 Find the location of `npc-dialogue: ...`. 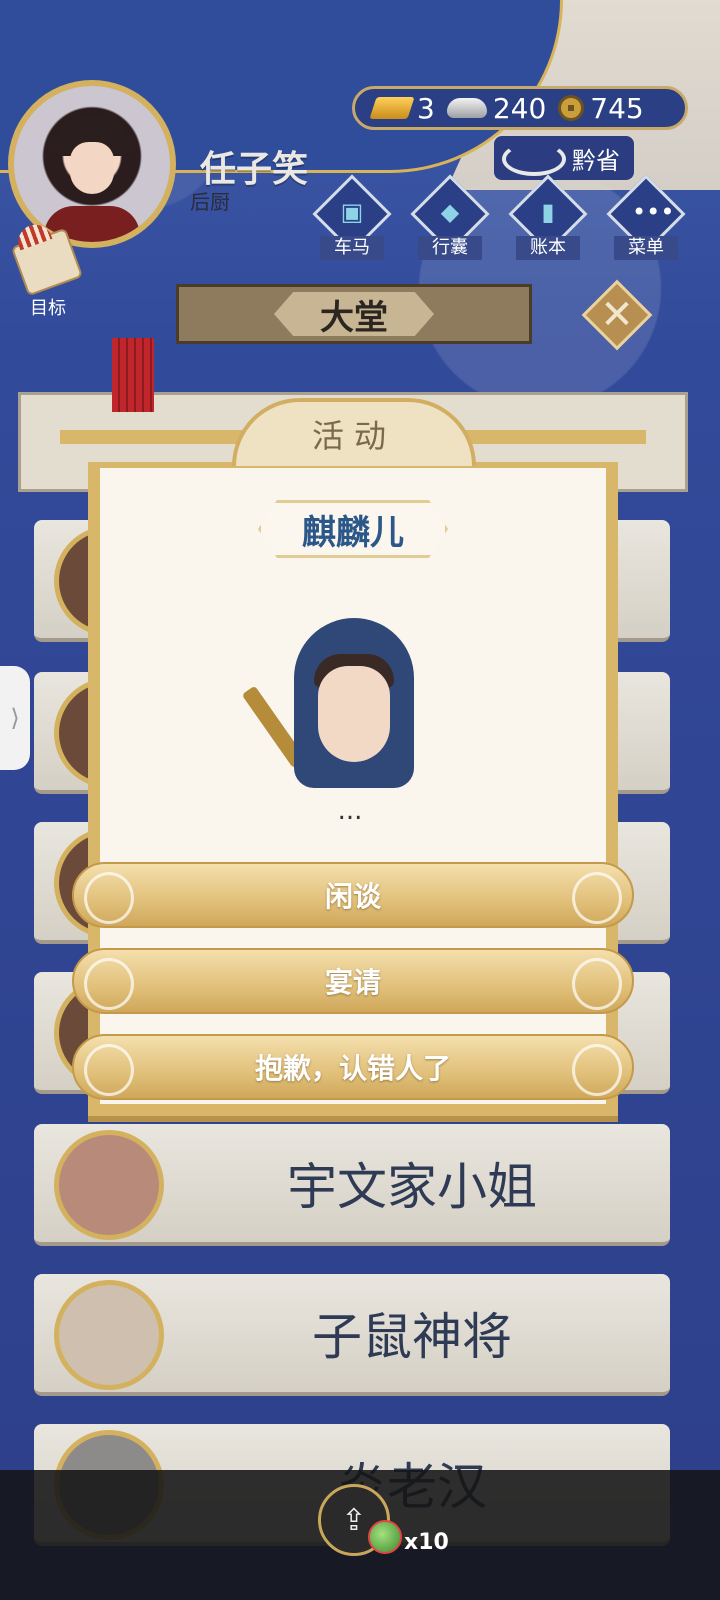

npc-dialogue: ... is located at coordinates (350, 811).